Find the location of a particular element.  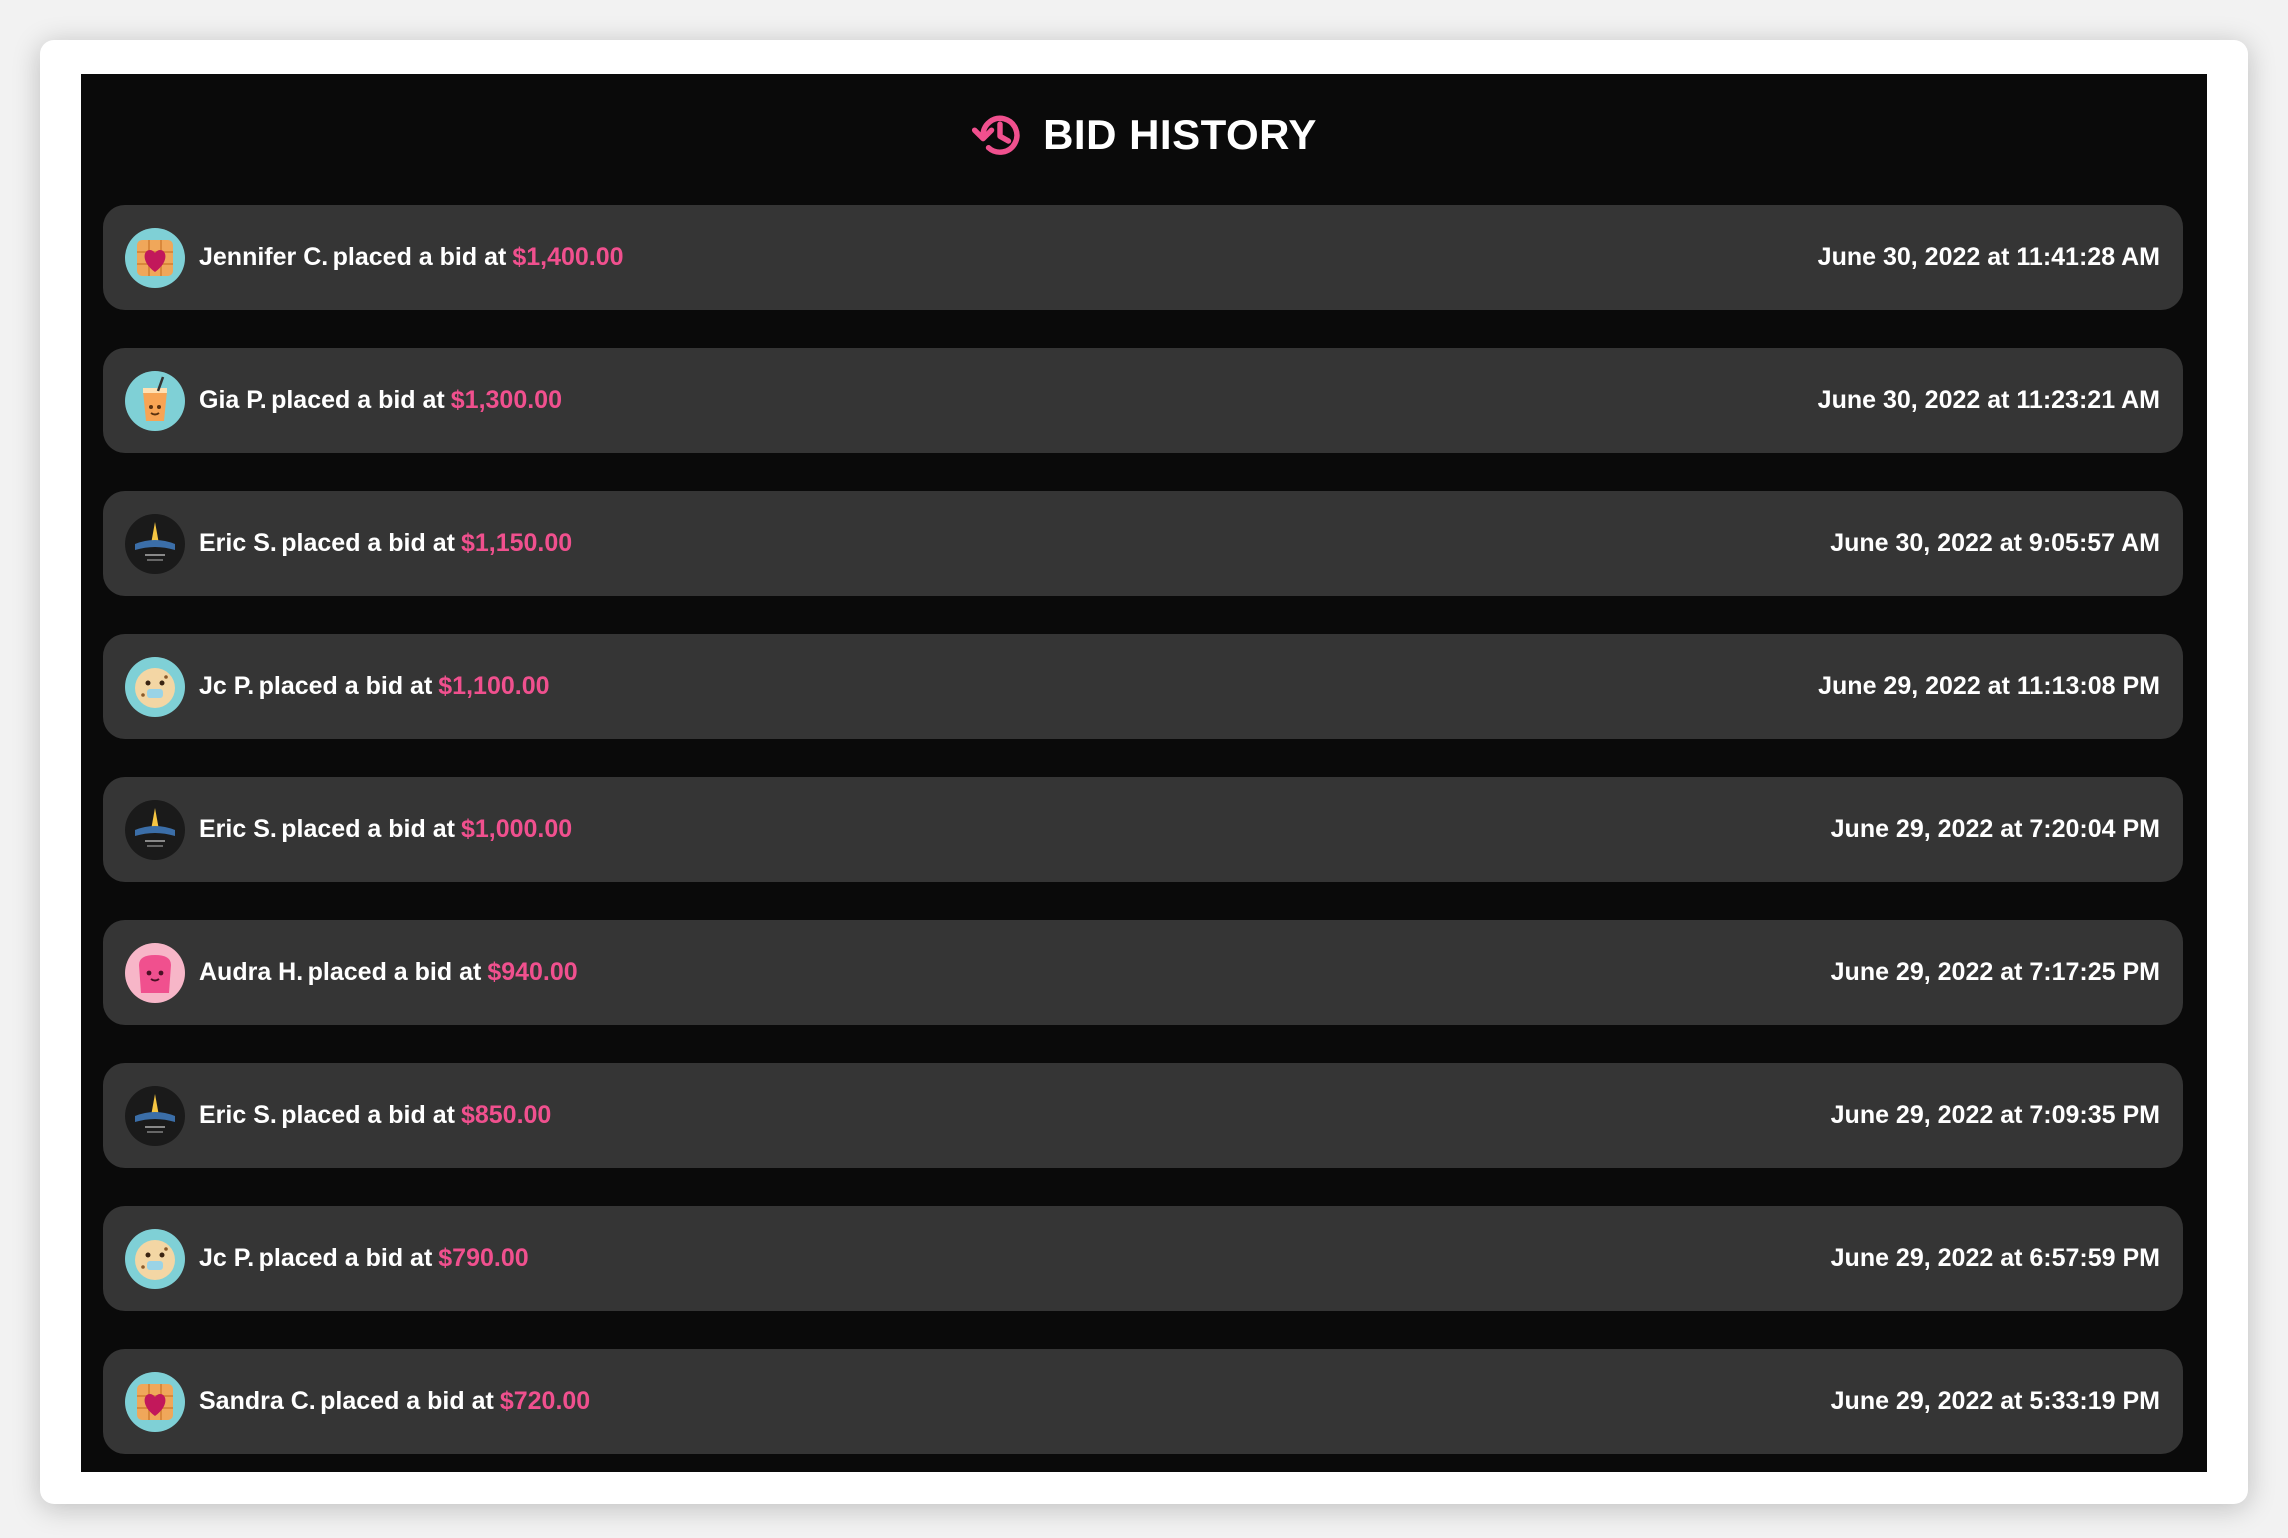

bidder-name: Jennifer C. is located at coordinates (264, 257).